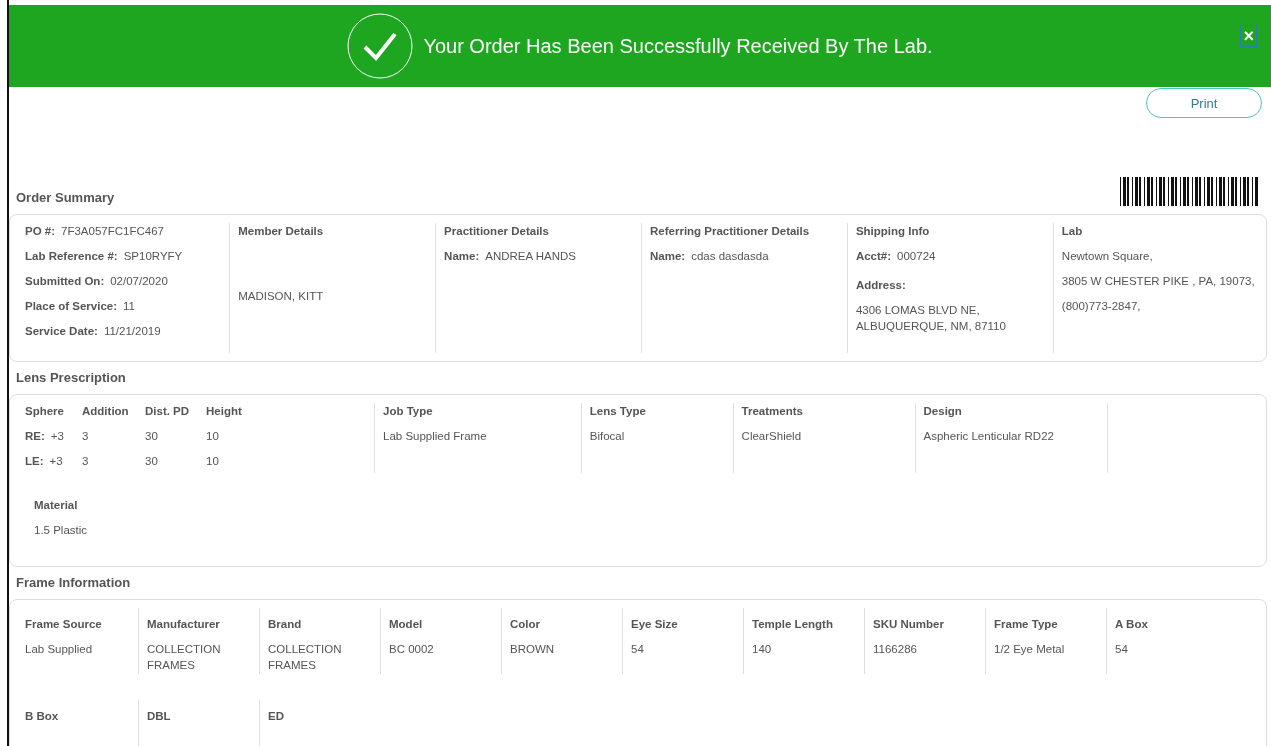 This screenshot has height=746, width=1271. I want to click on field-value: BC 0002, so click(412, 649).